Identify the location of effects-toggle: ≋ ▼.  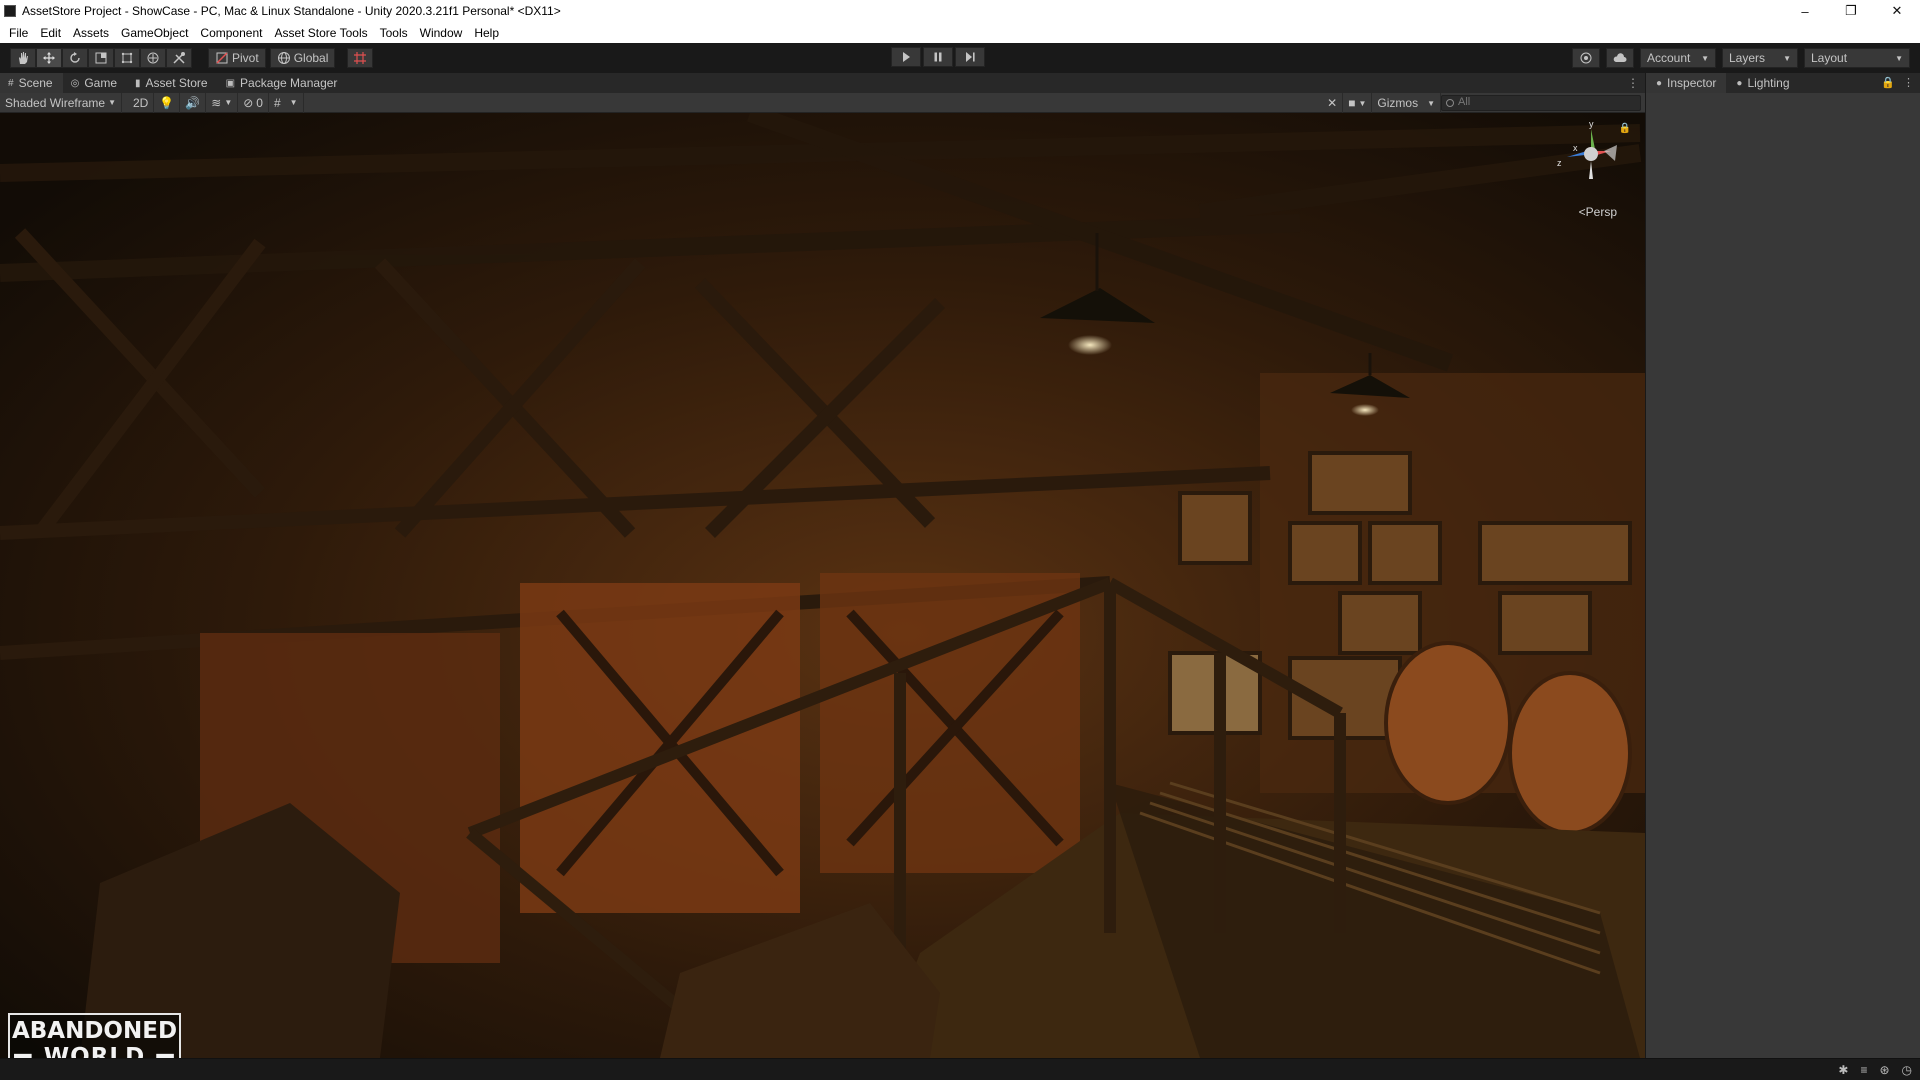
(222, 102).